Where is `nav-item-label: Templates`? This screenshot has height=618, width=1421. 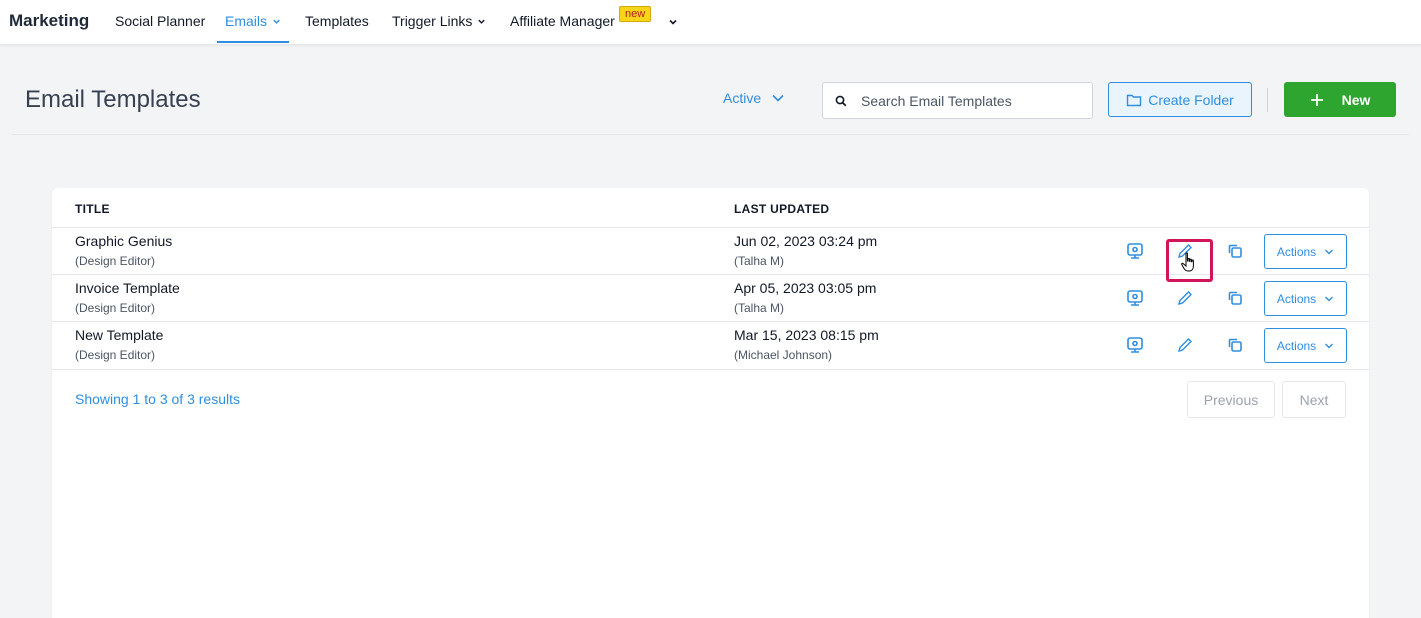
nav-item-label: Templates is located at coordinates (337, 21).